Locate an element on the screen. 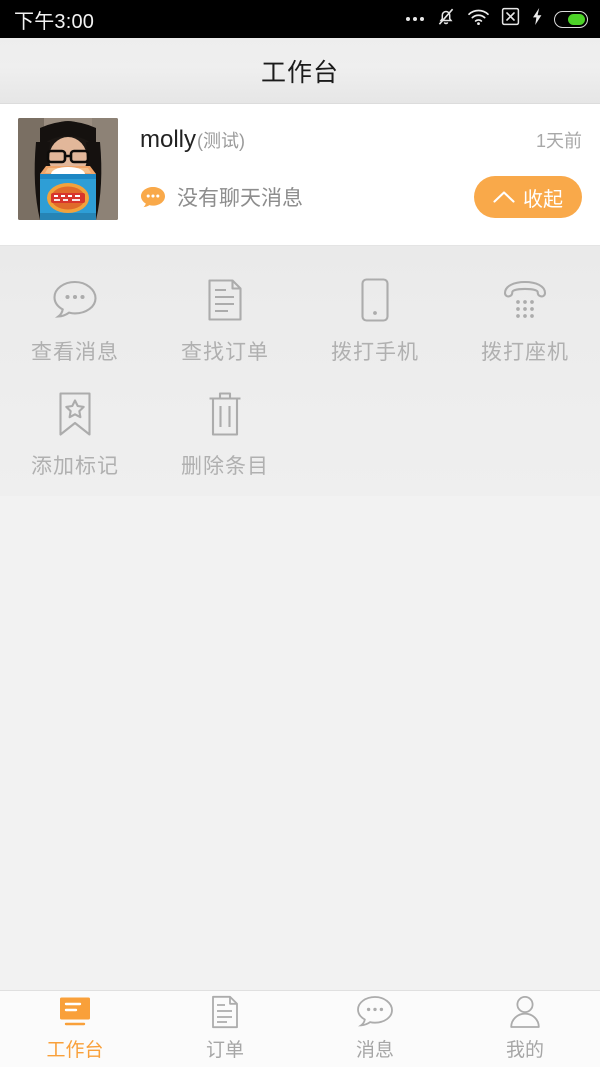 The height and width of the screenshot is (1067, 600). tab-orders: 订单 is located at coordinates (225, 1029).